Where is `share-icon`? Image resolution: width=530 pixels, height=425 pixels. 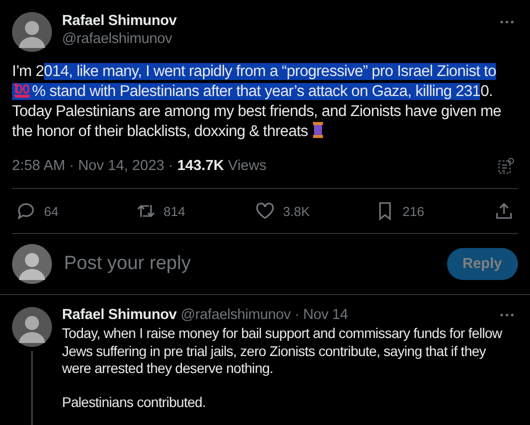 share-icon is located at coordinates (504, 211).